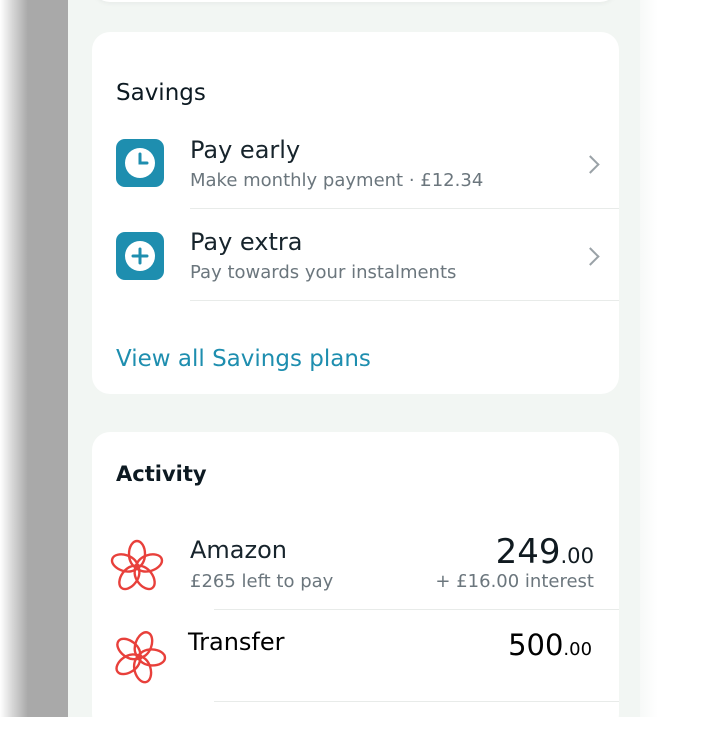 This screenshot has width=720, height=732. Describe the element at coordinates (243, 359) in the screenshot. I see `view-all-savings-link: View all Savings plans` at that location.